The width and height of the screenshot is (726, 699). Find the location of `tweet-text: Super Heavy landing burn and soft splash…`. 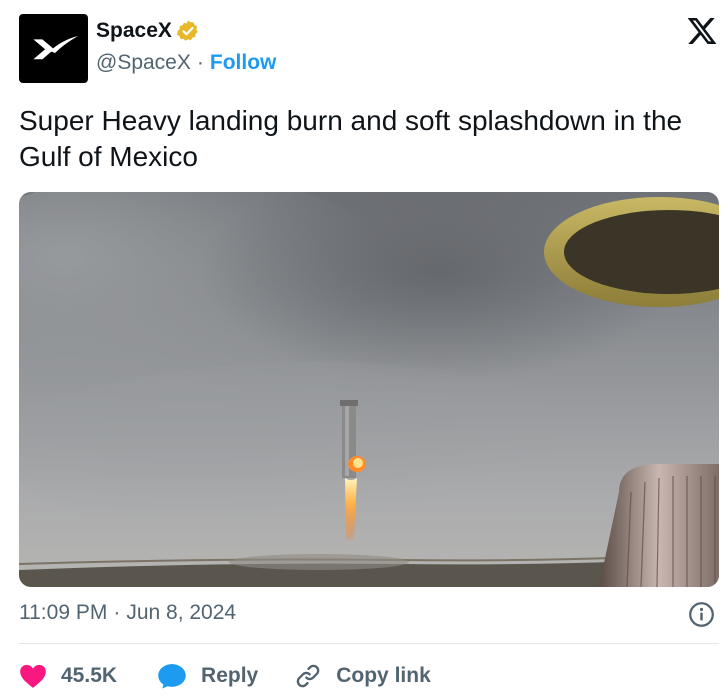

tweet-text: Super Heavy landing burn and soft splash… is located at coordinates (351, 138).